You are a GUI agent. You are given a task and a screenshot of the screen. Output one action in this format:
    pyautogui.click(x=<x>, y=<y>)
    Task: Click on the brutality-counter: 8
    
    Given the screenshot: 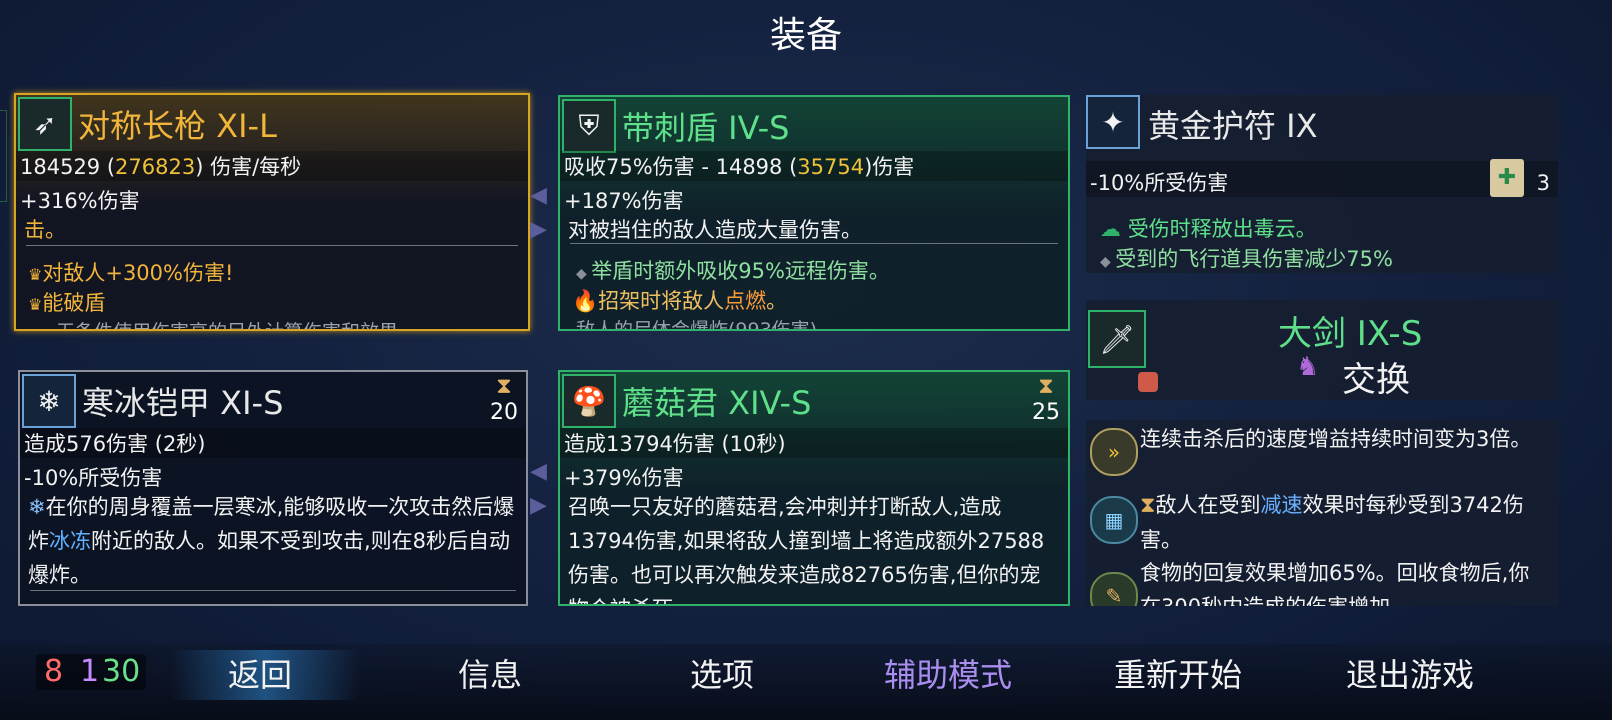 What is the action you would take?
    pyautogui.click(x=54, y=671)
    